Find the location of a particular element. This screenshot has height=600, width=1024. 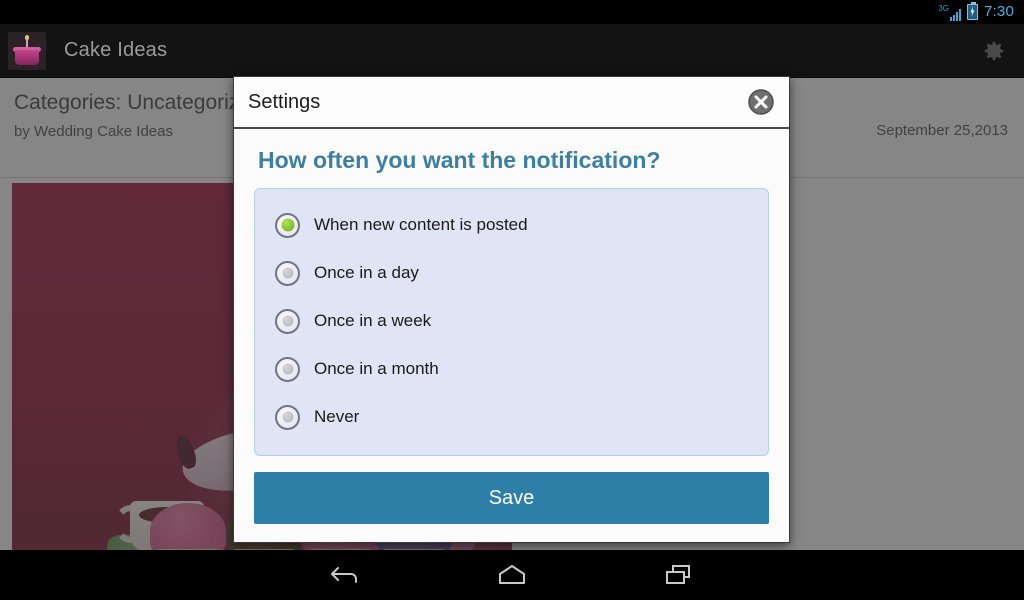

status-bar-clock: 7:30 is located at coordinates (999, 11).